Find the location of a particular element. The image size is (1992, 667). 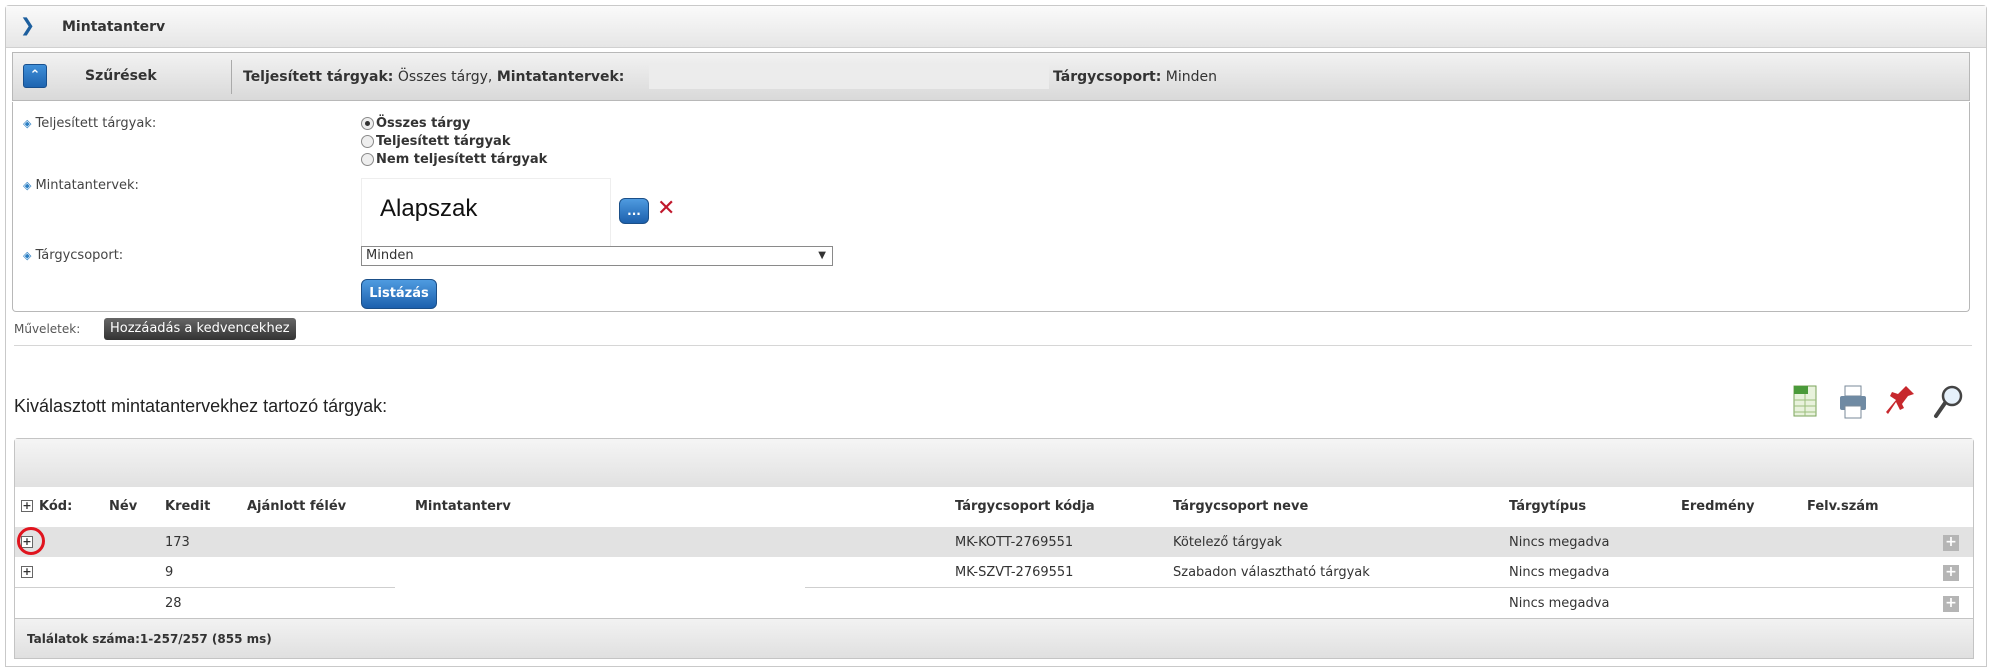

xls-export-icon is located at coordinates (1805, 402).